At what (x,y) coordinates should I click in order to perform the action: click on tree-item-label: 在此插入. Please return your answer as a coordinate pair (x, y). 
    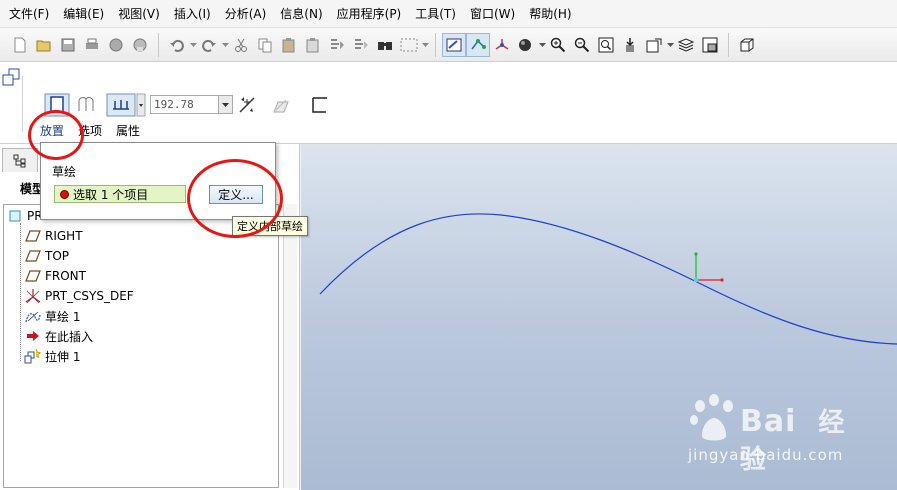
    Looking at the image, I should click on (69, 336).